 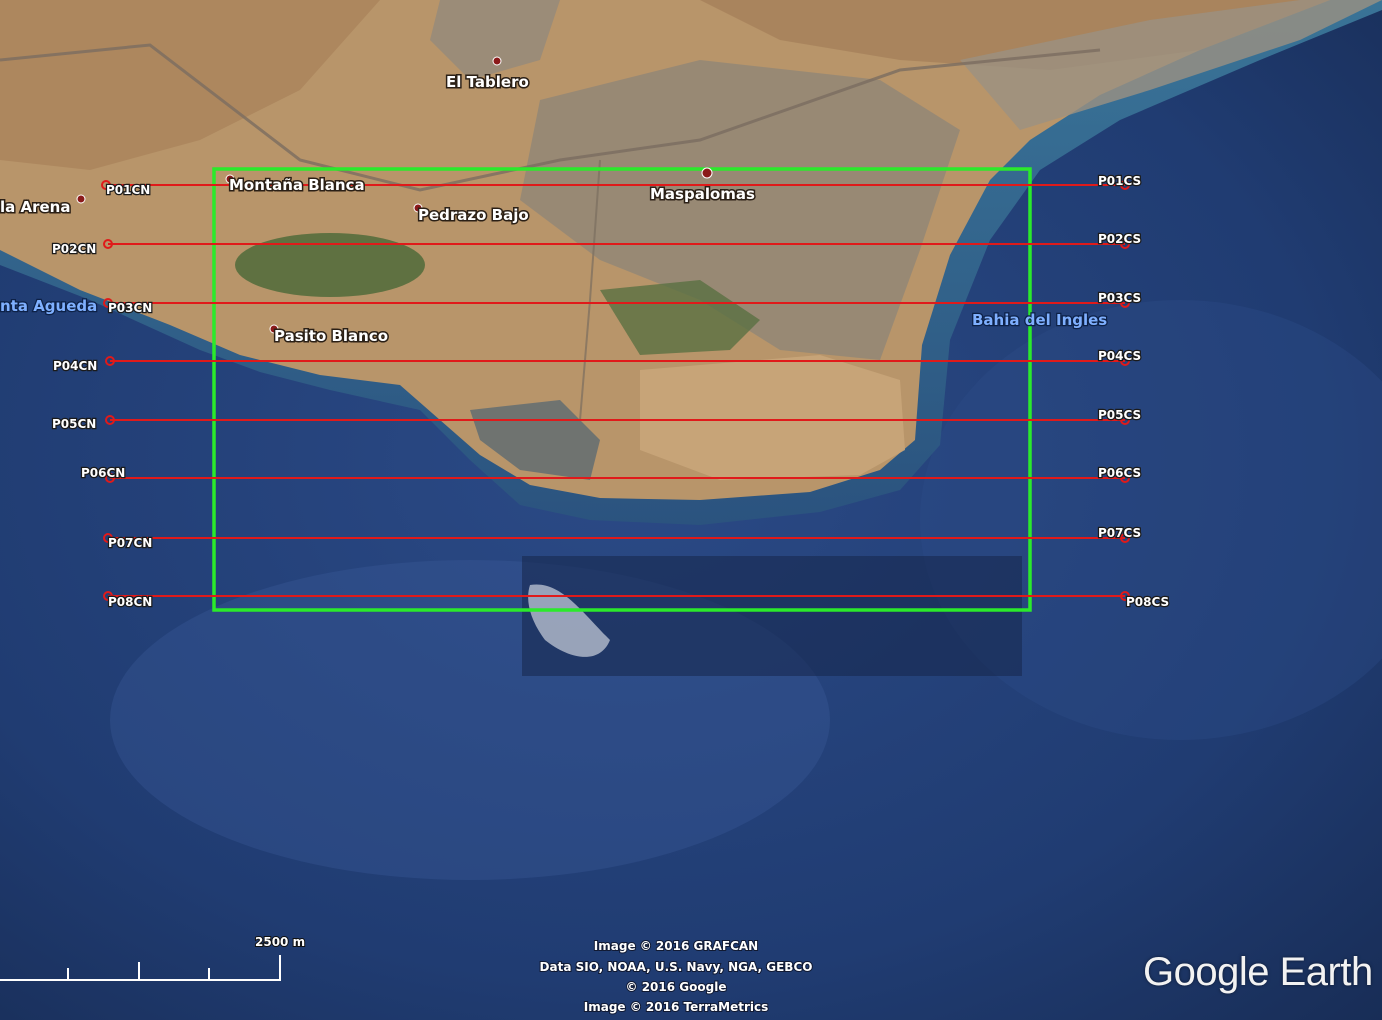 What do you see at coordinates (331, 336) in the screenshot?
I see `place-label-pasito-blanco: Pasito Blanco` at bounding box center [331, 336].